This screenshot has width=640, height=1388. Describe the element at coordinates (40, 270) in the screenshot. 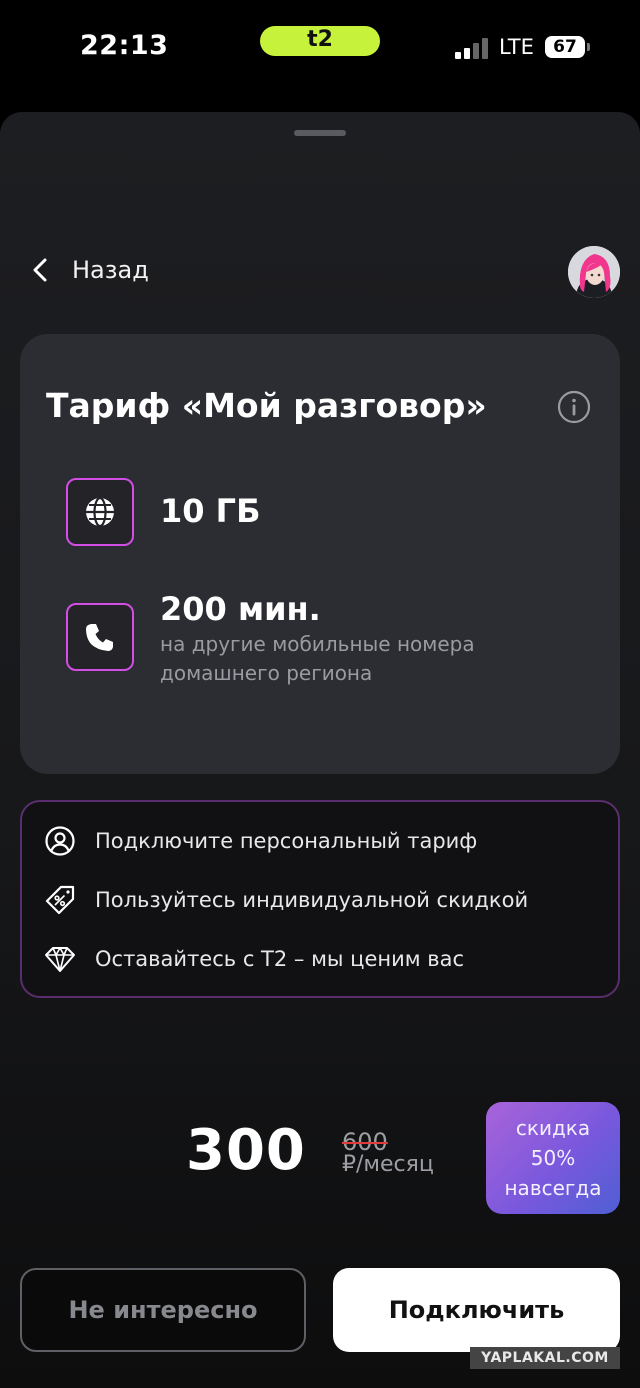

I see `chevron-left-icon` at that location.